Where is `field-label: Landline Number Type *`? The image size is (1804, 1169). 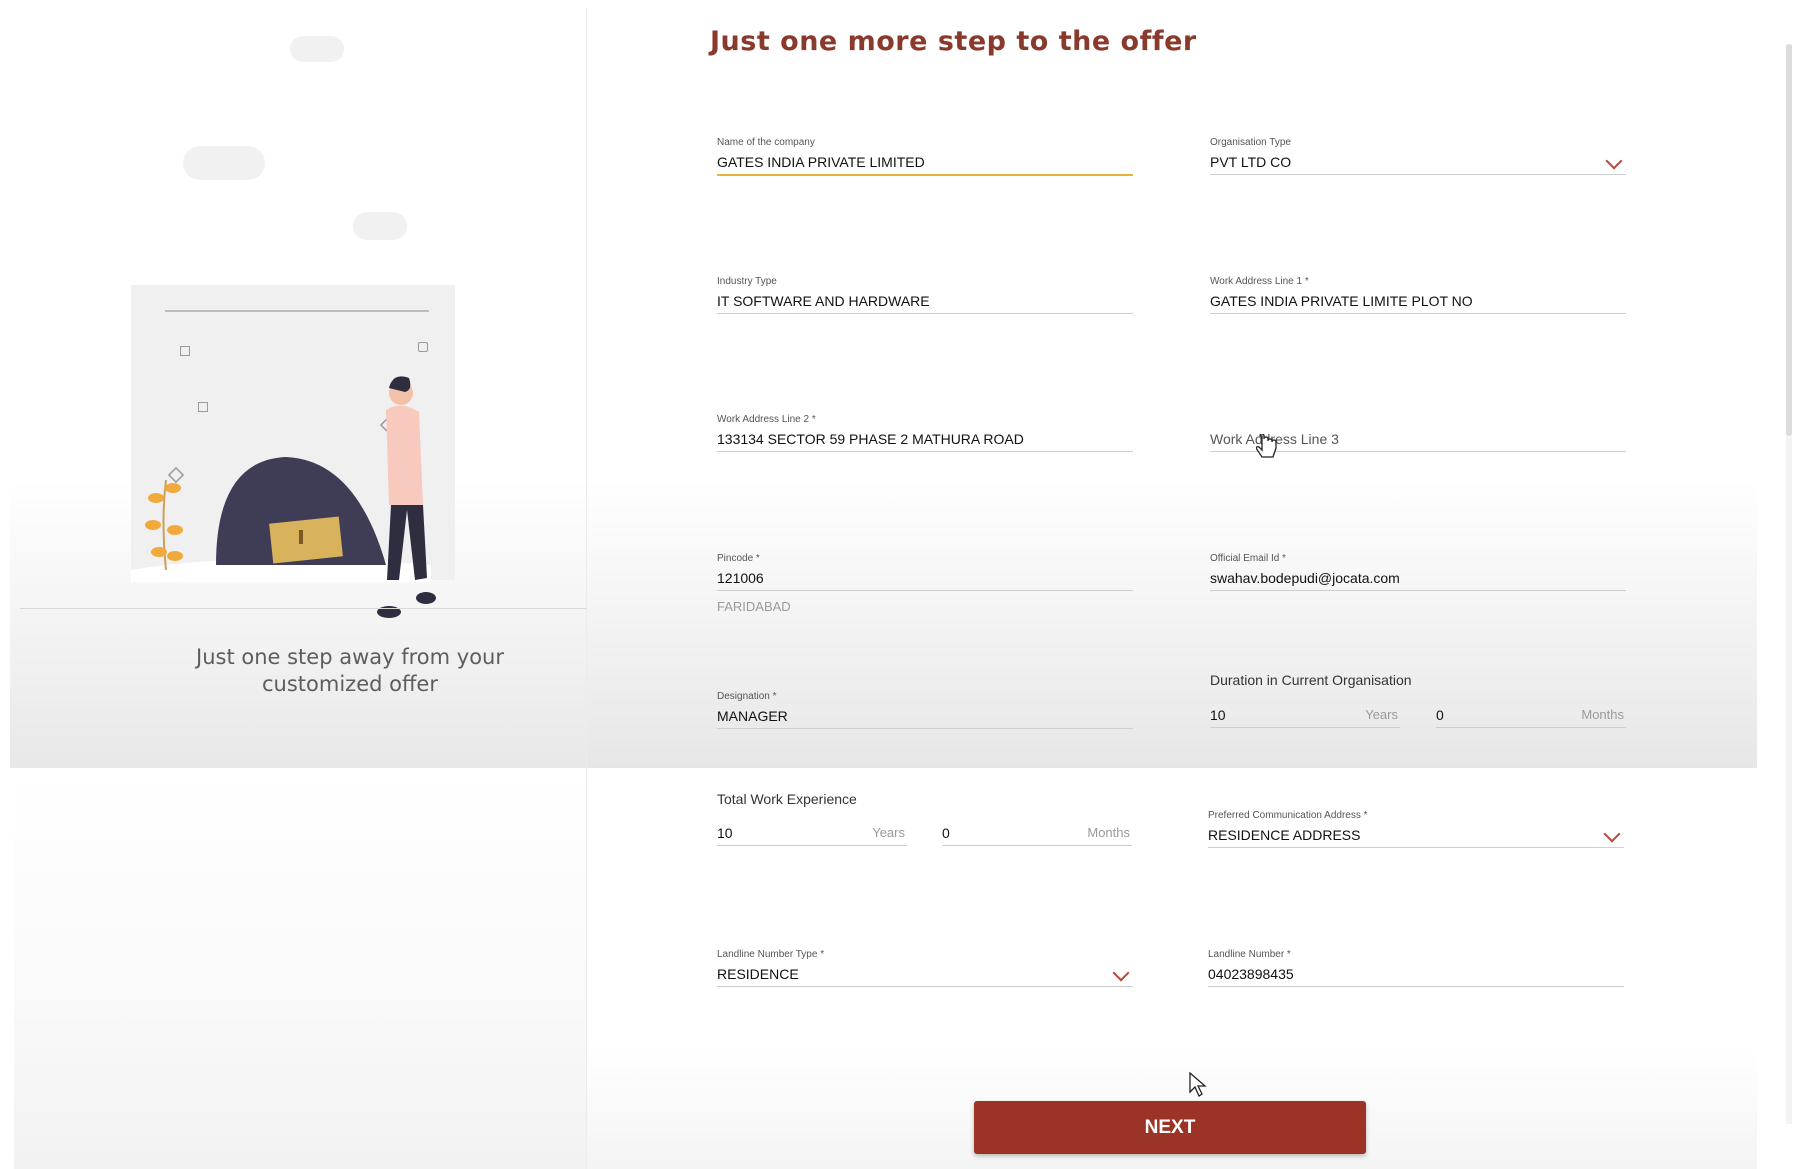
field-label: Landline Number Type * is located at coordinates (771, 954).